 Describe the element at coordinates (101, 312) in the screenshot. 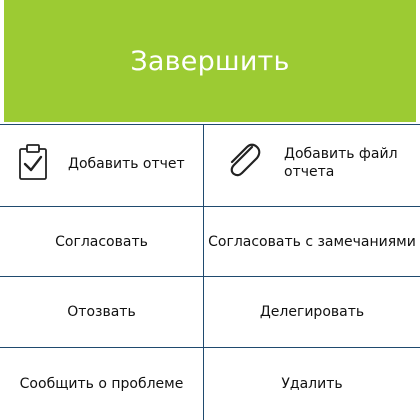

I see `recall-button: Отозвать` at that location.